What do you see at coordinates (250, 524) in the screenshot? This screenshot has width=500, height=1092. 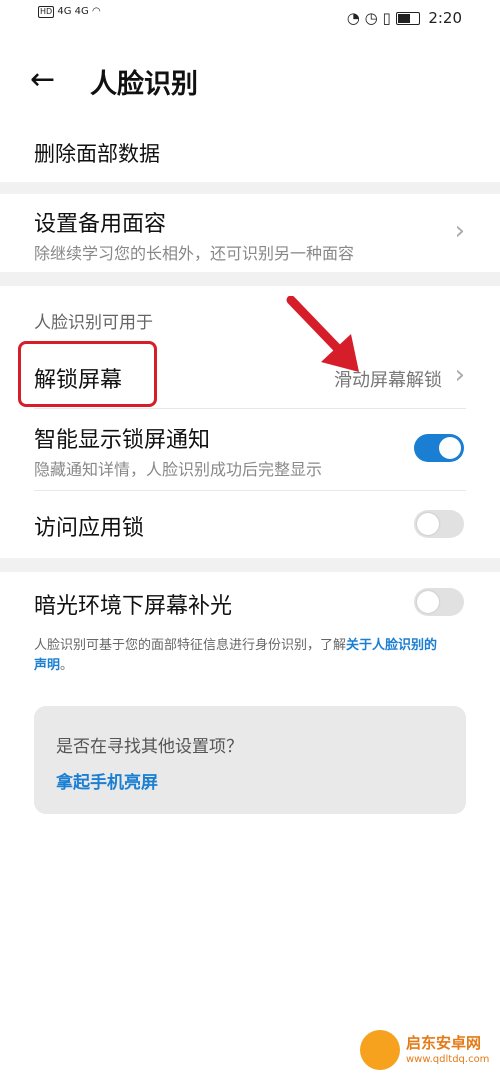 I see `app-lock-row: 访问应用锁` at bounding box center [250, 524].